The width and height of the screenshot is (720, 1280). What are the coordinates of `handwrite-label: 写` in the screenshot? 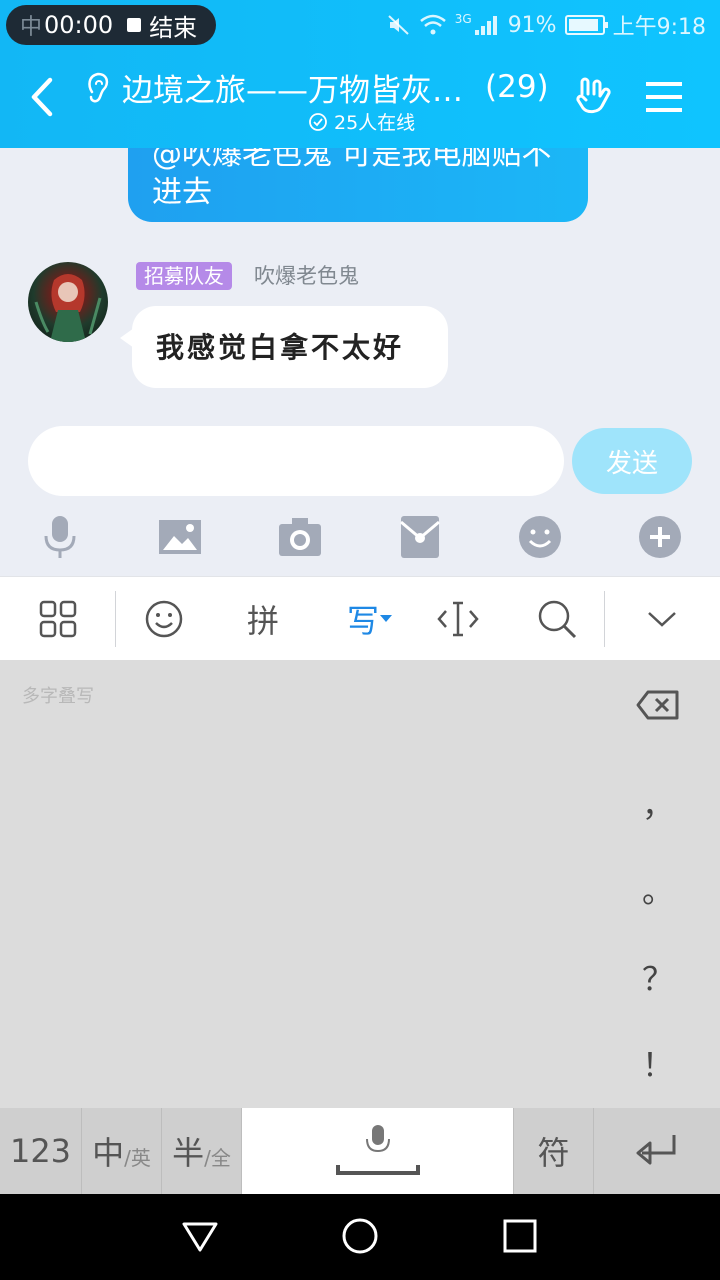 It's located at (362, 621).